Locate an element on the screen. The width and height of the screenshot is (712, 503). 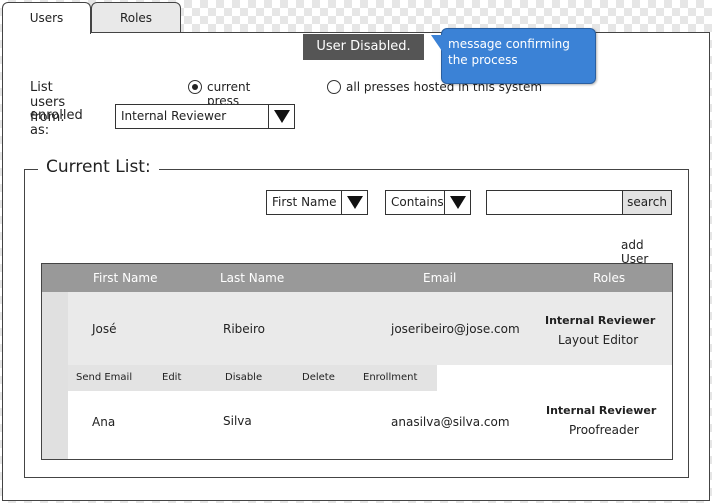
delete-button: Delete is located at coordinates (318, 378).